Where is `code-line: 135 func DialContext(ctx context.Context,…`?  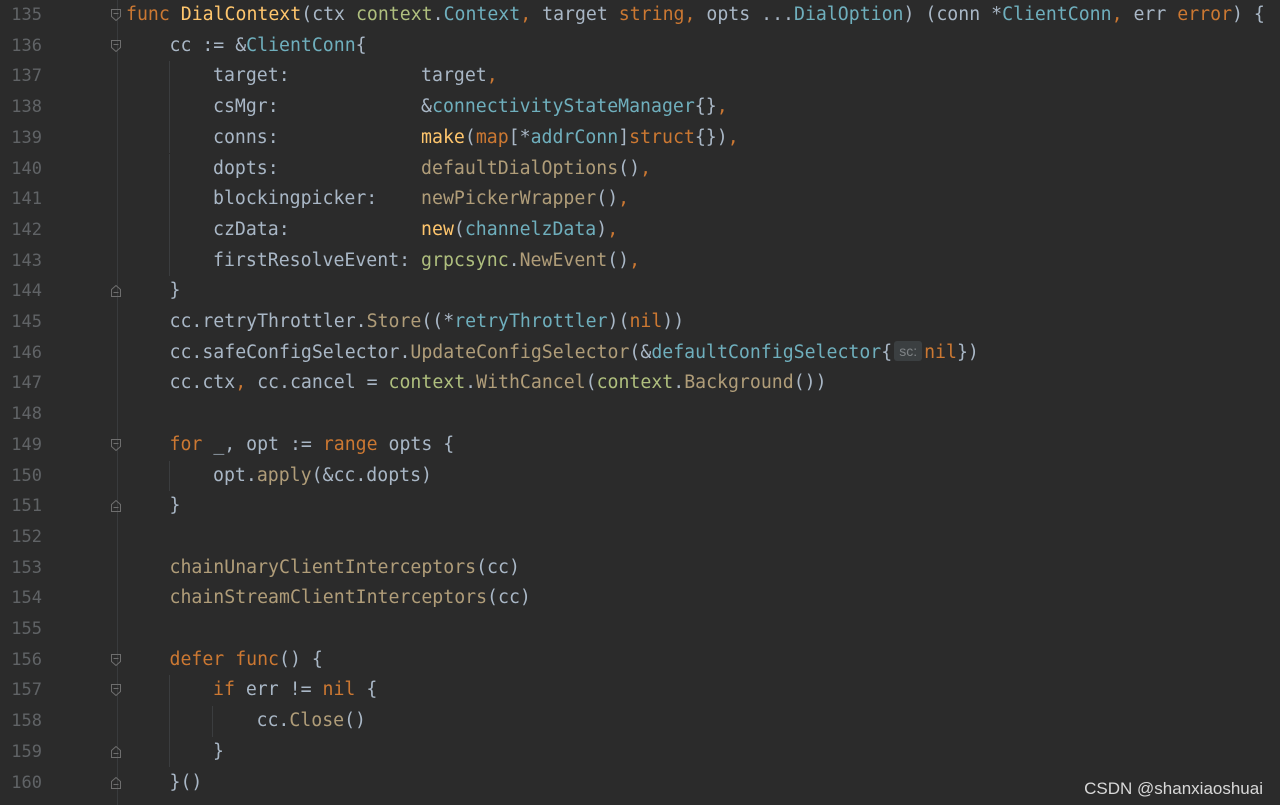
code-line: 135 func DialContext(ctx context.Context,… is located at coordinates (640, 15).